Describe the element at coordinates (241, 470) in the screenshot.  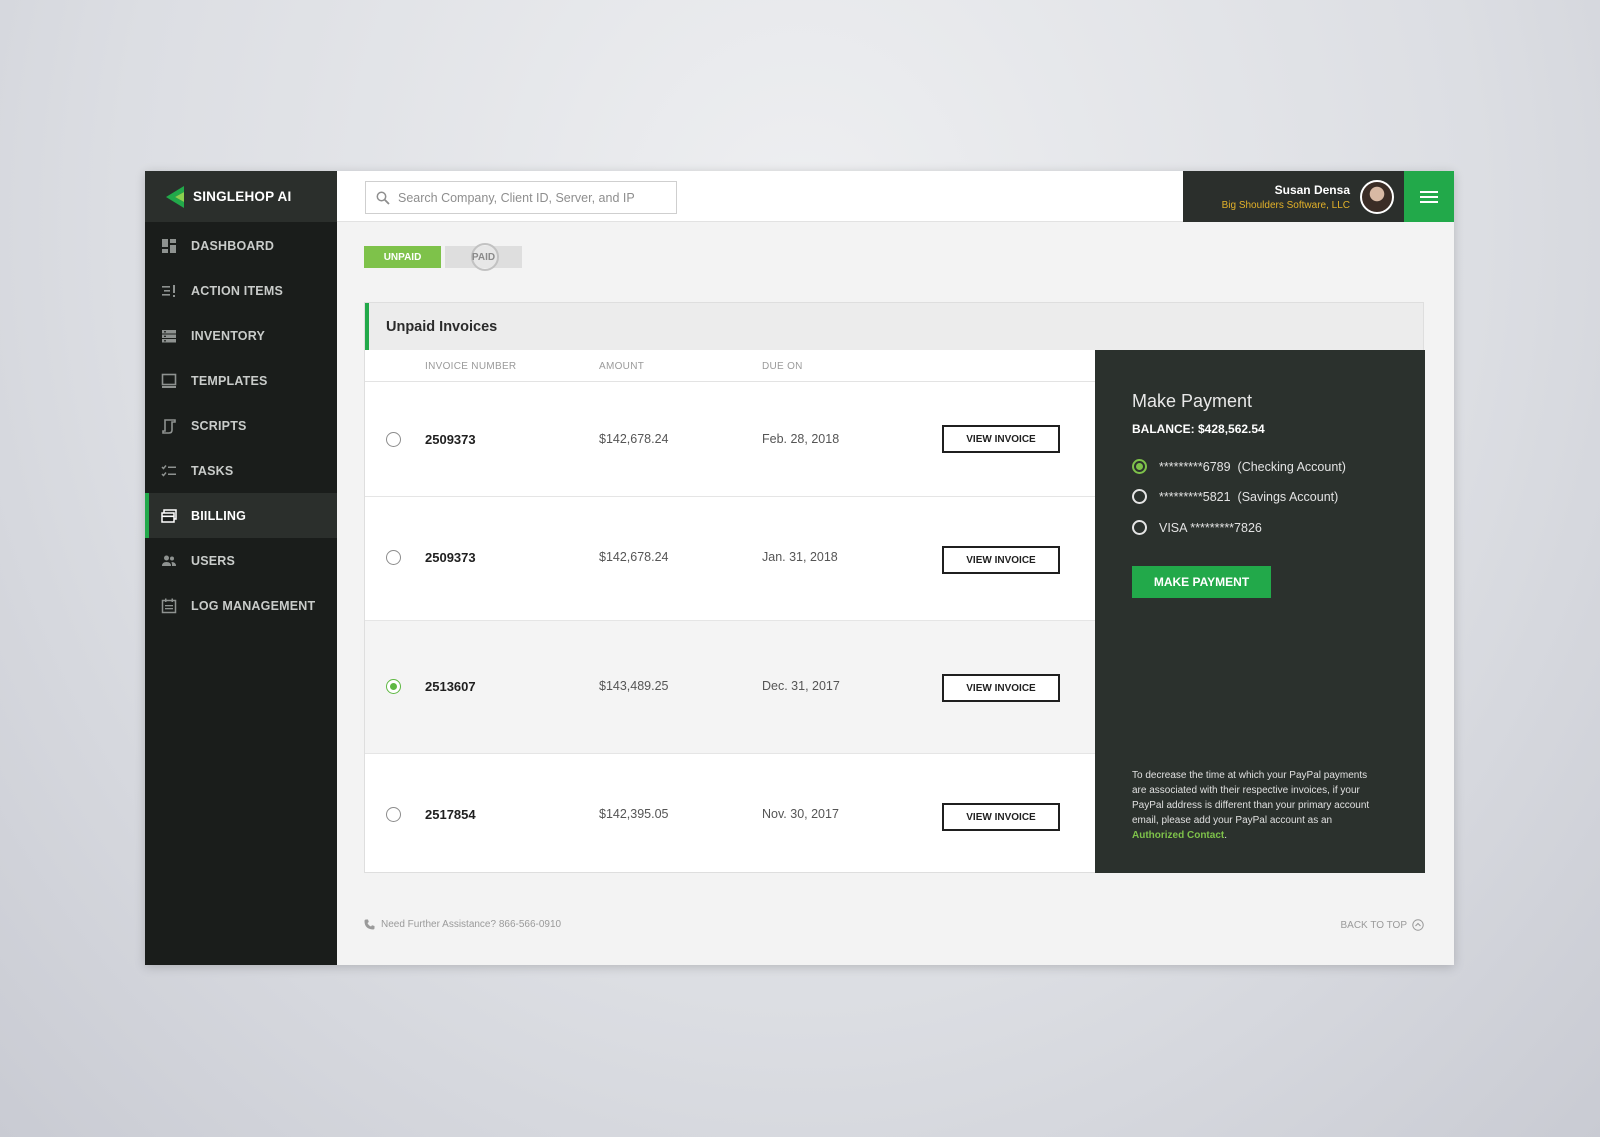
I see `sidebar-item-tasks: TASKS` at that location.